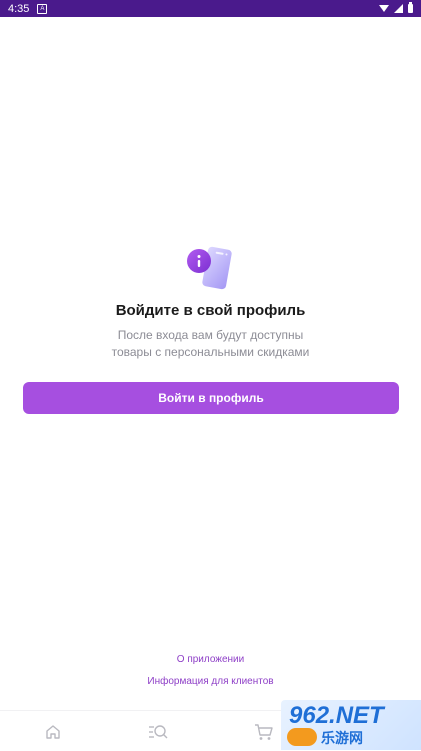 The height and width of the screenshot is (751, 421). I want to click on about-app-link: О приложении, so click(210, 659).